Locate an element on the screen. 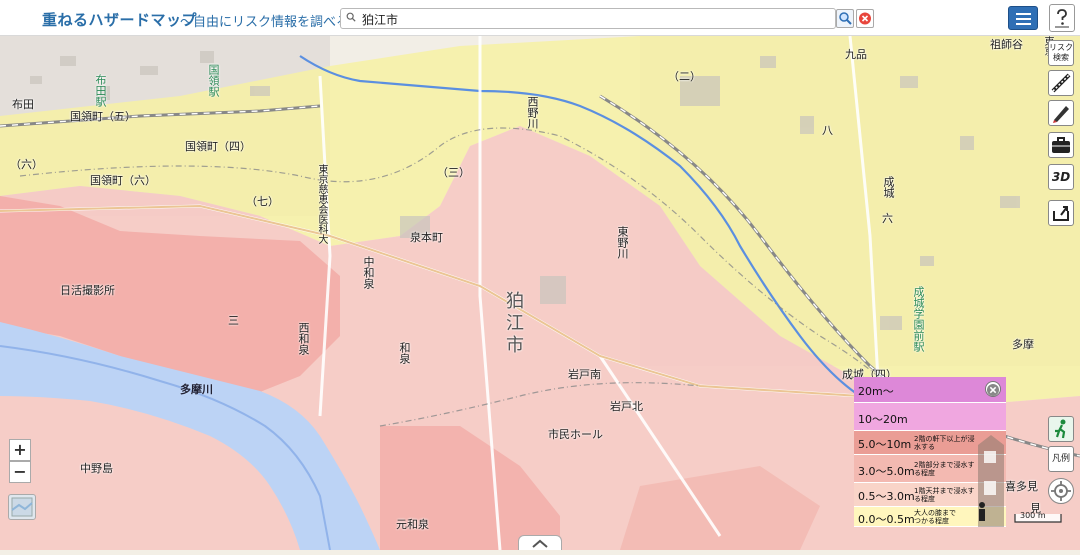 The height and width of the screenshot is (555, 1080). share-icon is located at coordinates (1061, 213).